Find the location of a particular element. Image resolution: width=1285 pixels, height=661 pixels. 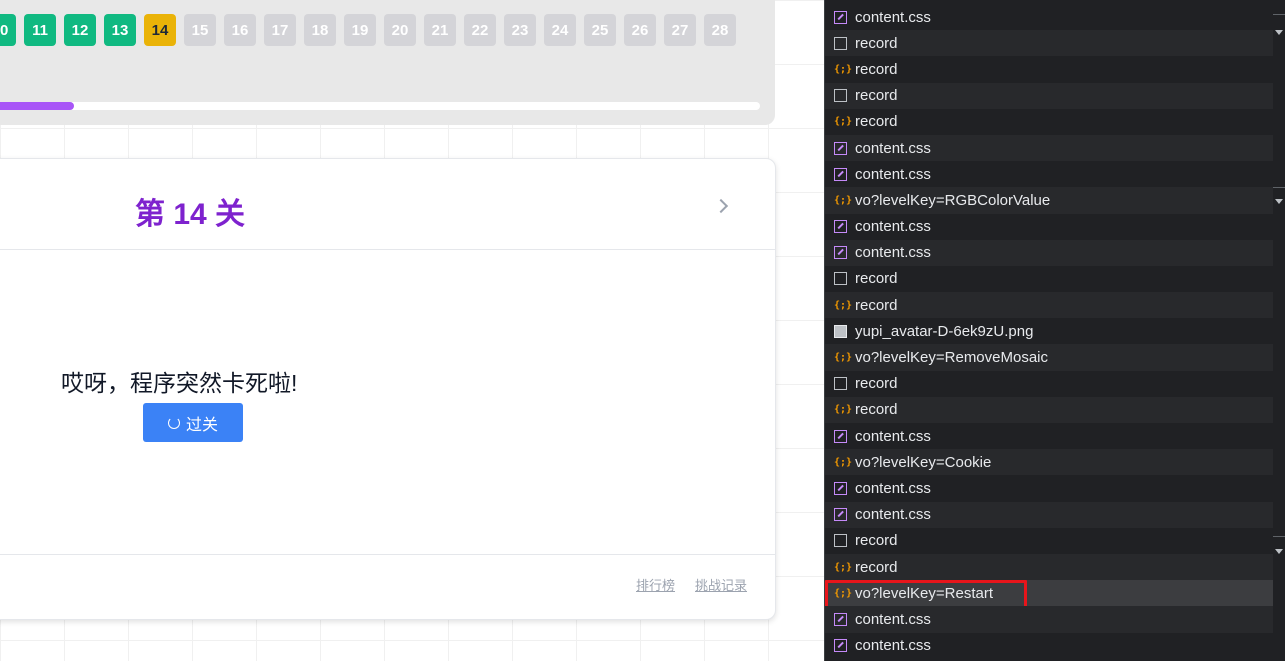

level-button-28: 28 is located at coordinates (720, 30).